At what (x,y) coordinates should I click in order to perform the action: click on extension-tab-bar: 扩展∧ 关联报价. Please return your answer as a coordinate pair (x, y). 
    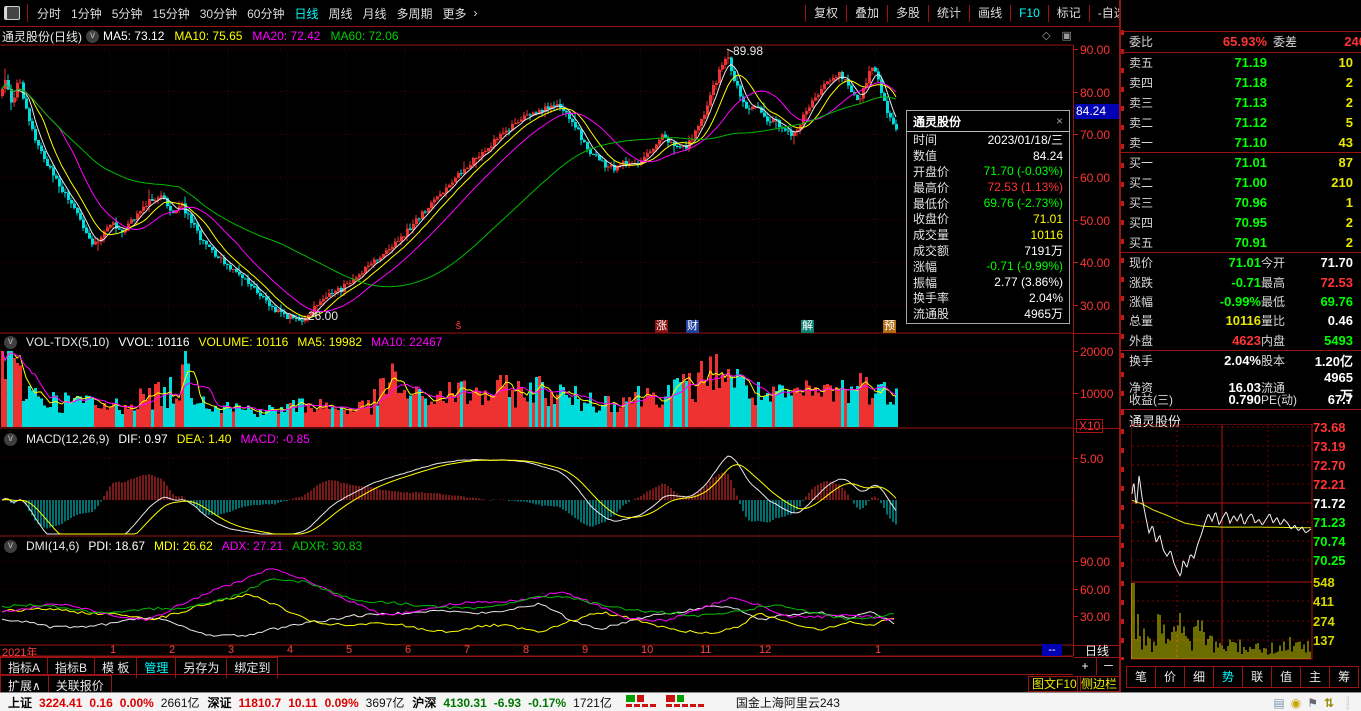
    Looking at the image, I should click on (56, 685).